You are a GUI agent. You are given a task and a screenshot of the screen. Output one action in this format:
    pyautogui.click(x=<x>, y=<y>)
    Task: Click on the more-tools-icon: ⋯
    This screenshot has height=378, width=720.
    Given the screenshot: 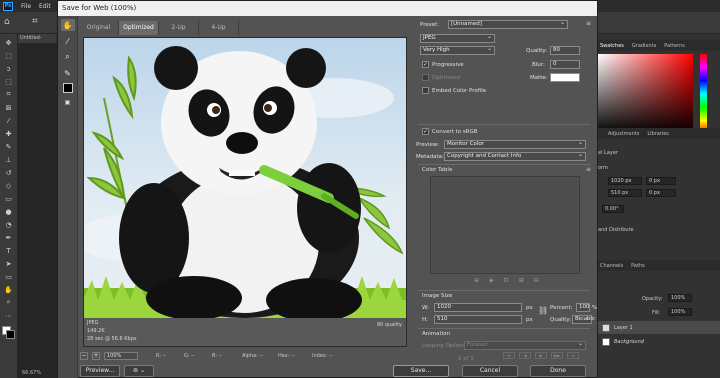 What is the action you would take?
    pyautogui.click(x=9, y=315)
    